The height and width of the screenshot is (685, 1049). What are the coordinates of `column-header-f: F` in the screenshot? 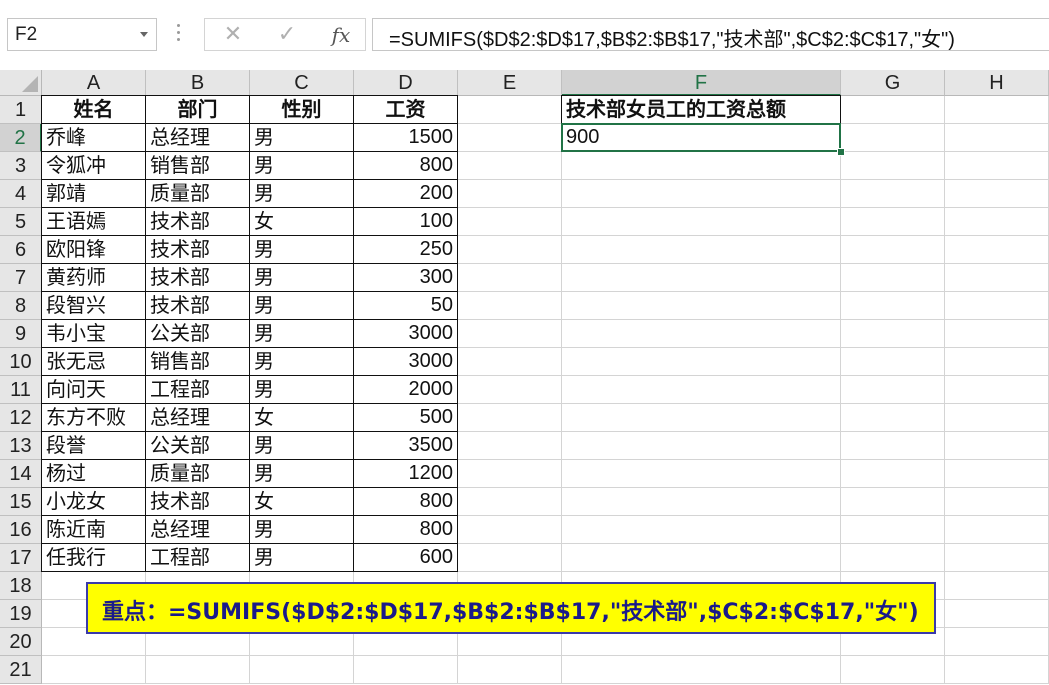 It's located at (701, 83).